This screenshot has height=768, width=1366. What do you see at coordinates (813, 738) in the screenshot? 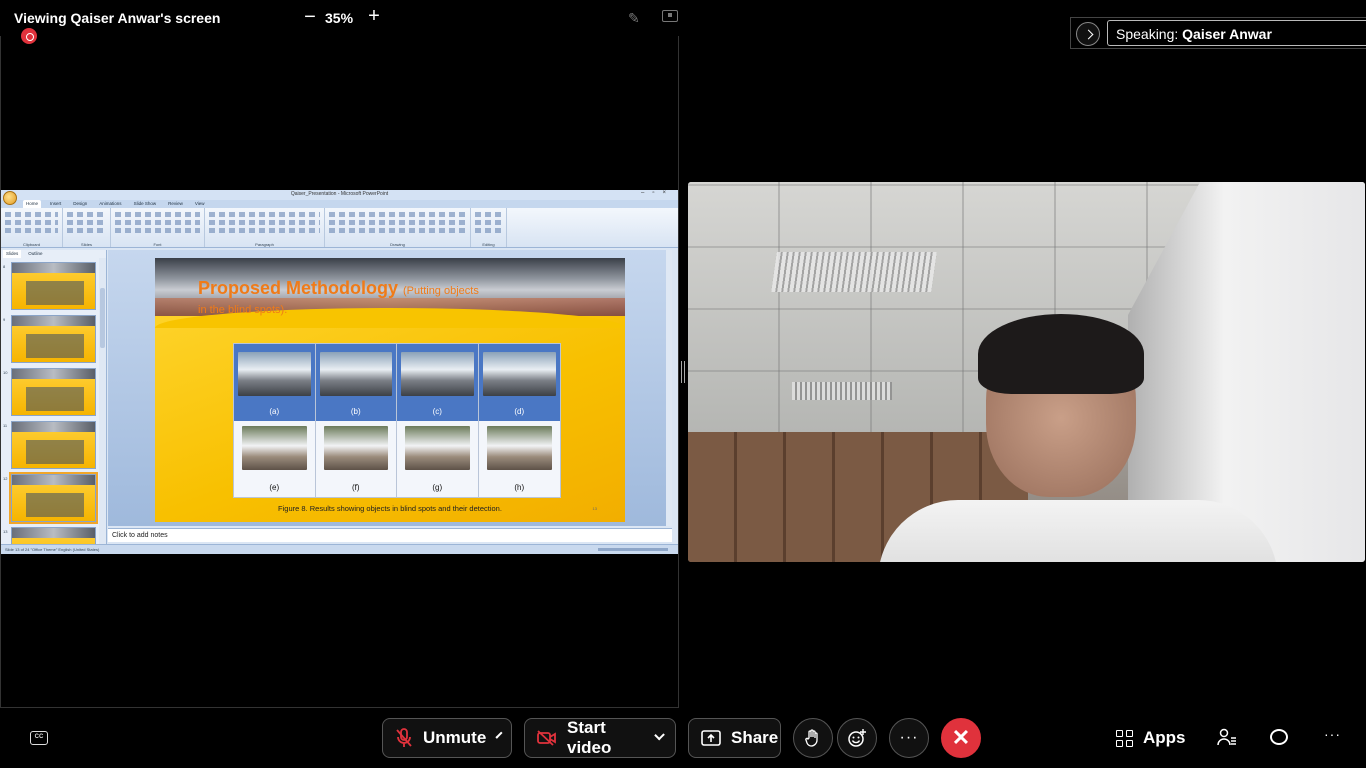
I see `hand-icon` at bounding box center [813, 738].